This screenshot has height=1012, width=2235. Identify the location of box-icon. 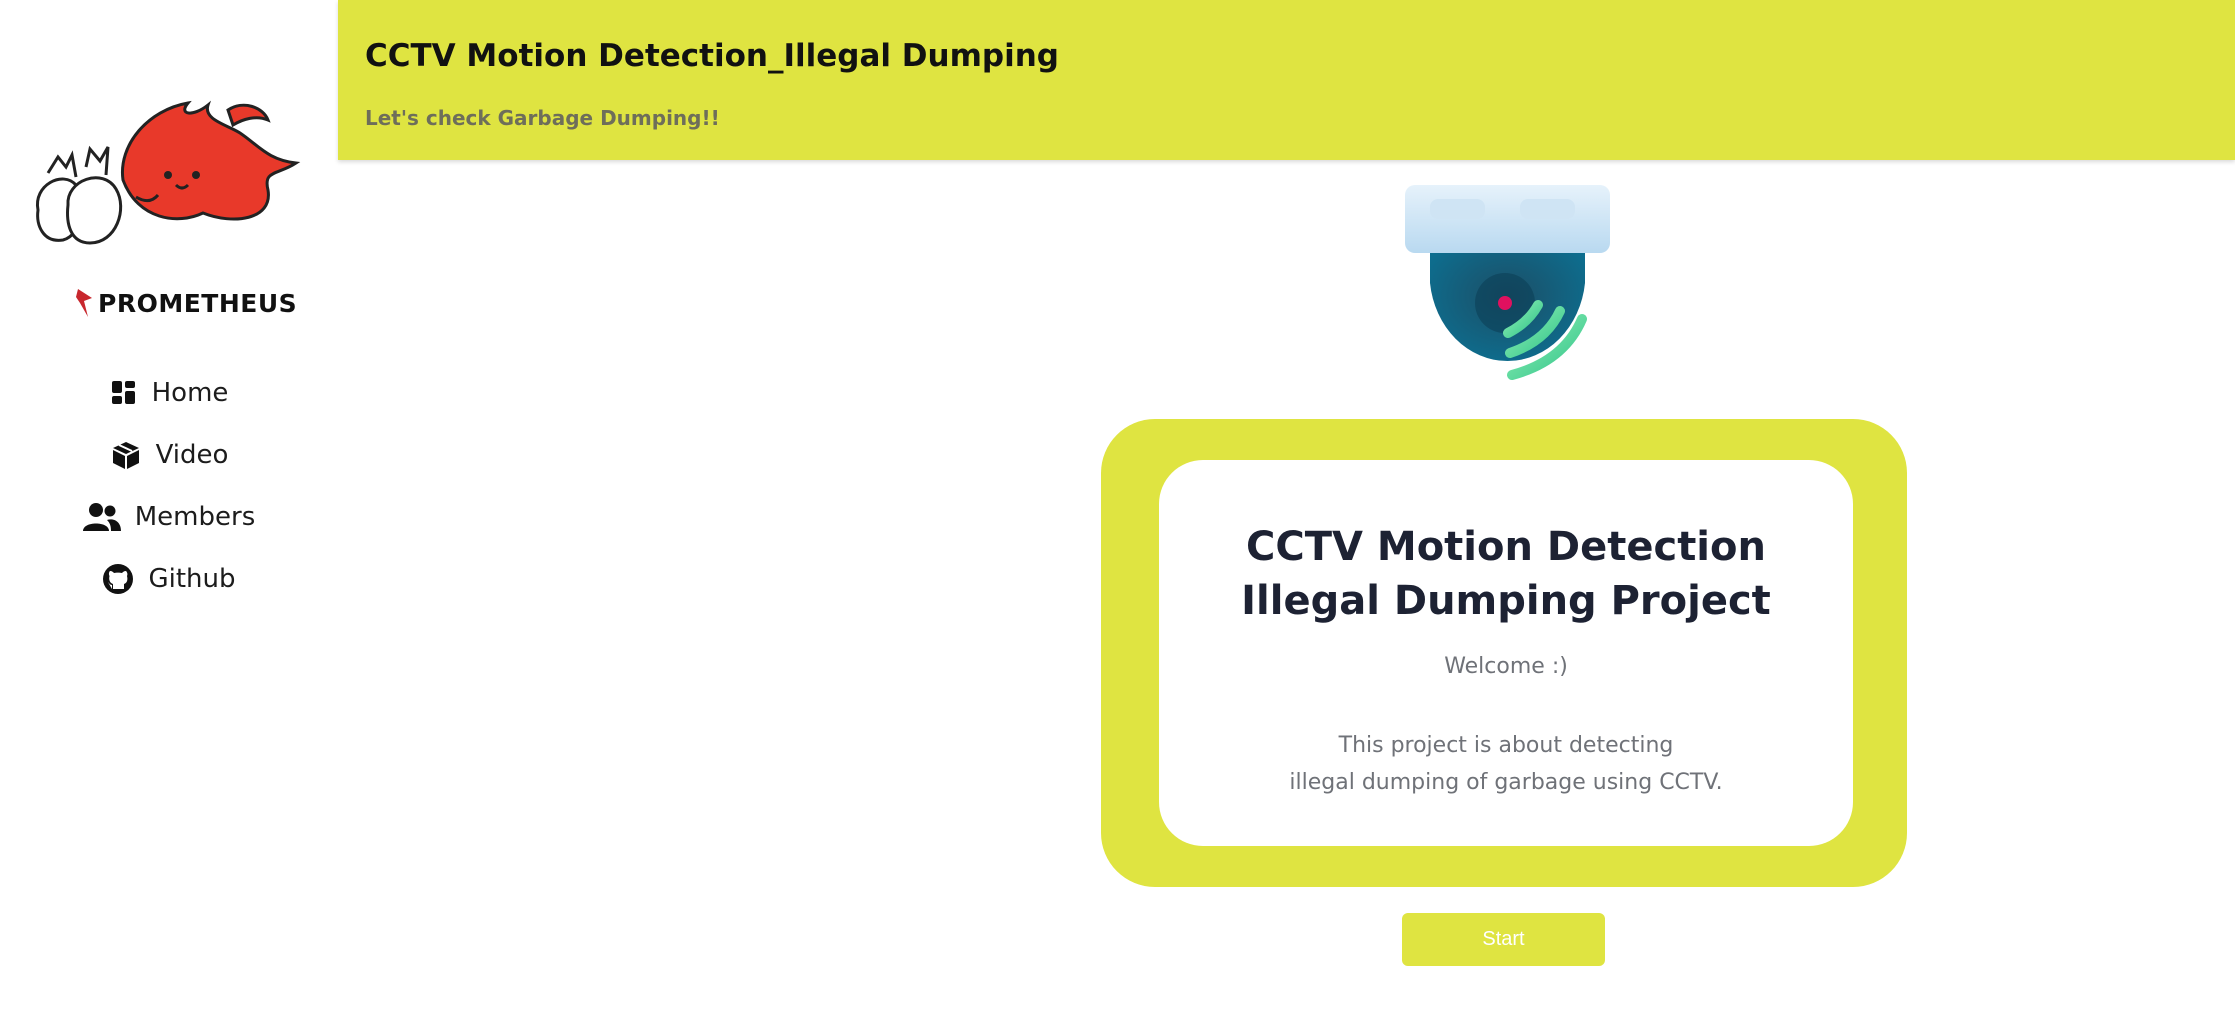
(125, 455).